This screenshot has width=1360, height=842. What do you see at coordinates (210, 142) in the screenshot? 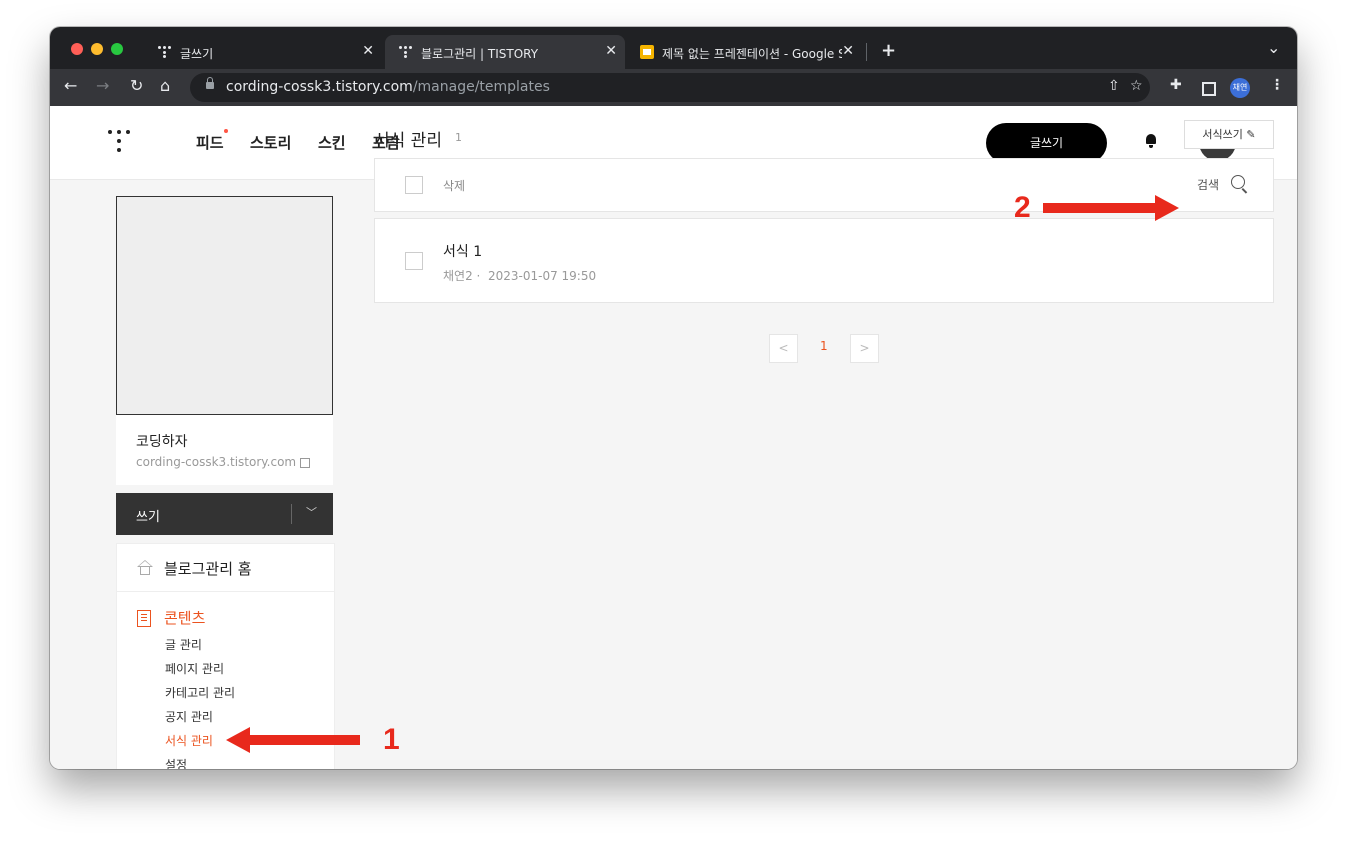
I see `nav-feed: 피드` at bounding box center [210, 142].